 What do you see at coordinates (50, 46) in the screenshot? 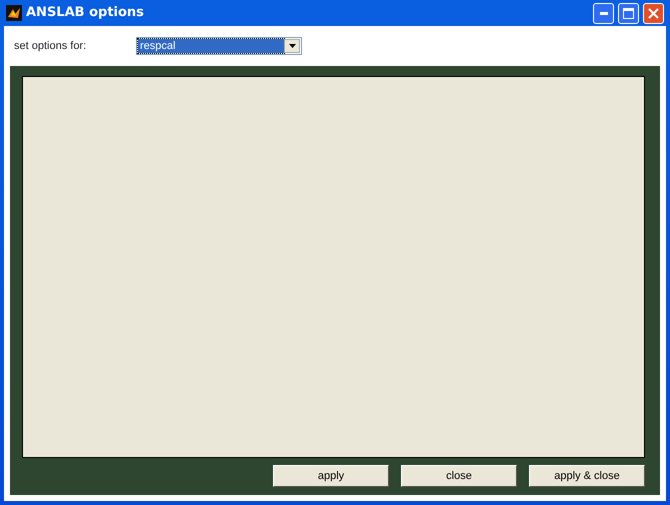
I see `options-label: set options for:` at bounding box center [50, 46].